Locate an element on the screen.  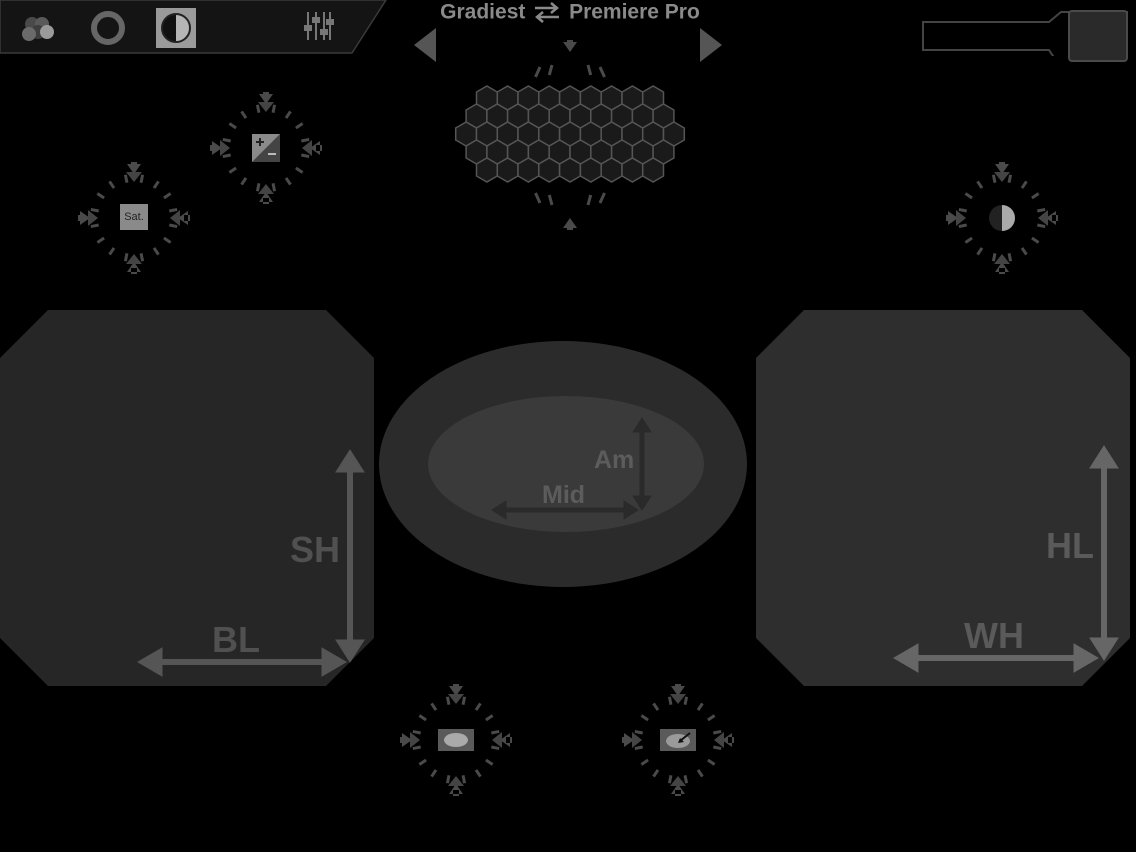
half-circle-icon is located at coordinates (176, 28).